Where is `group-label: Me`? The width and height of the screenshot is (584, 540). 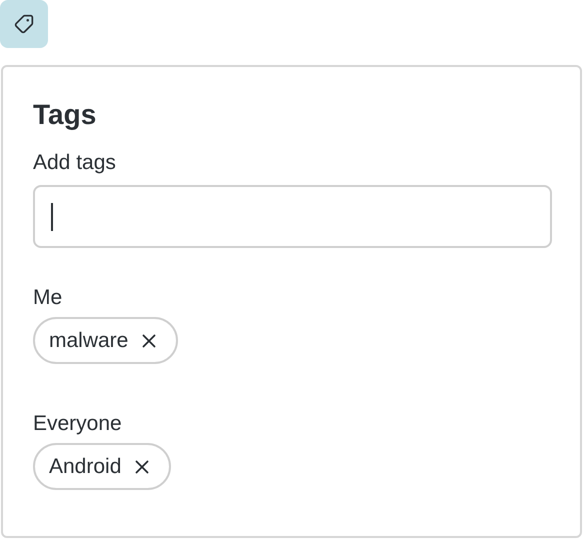
group-label: Me is located at coordinates (47, 298).